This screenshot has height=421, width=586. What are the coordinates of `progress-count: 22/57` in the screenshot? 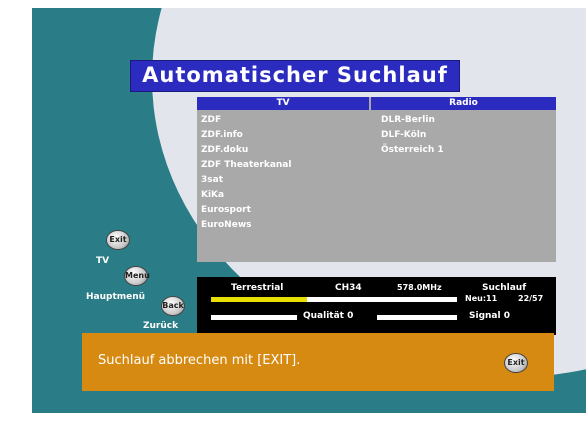 It's located at (531, 298).